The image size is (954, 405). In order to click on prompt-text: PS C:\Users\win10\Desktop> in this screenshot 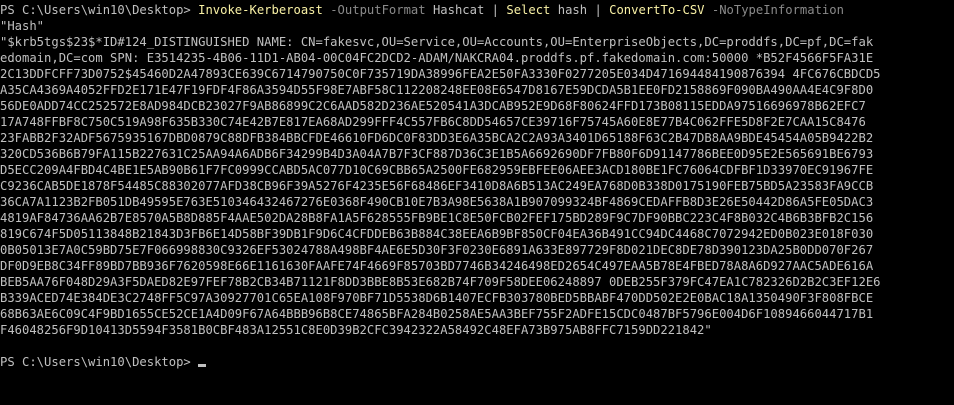, I will do `click(95, 10)`.